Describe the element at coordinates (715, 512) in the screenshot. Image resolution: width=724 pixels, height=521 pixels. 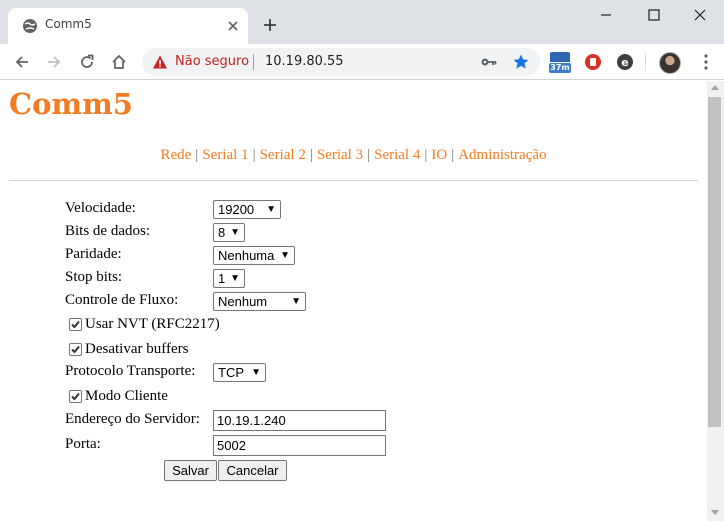
I see `scroll-down-icon` at that location.